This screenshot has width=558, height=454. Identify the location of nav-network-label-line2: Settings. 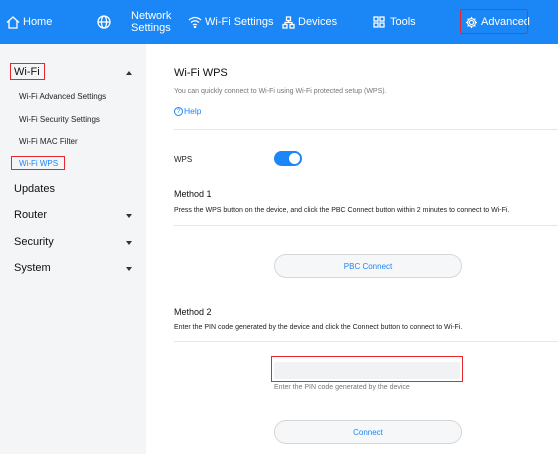
(151, 28).